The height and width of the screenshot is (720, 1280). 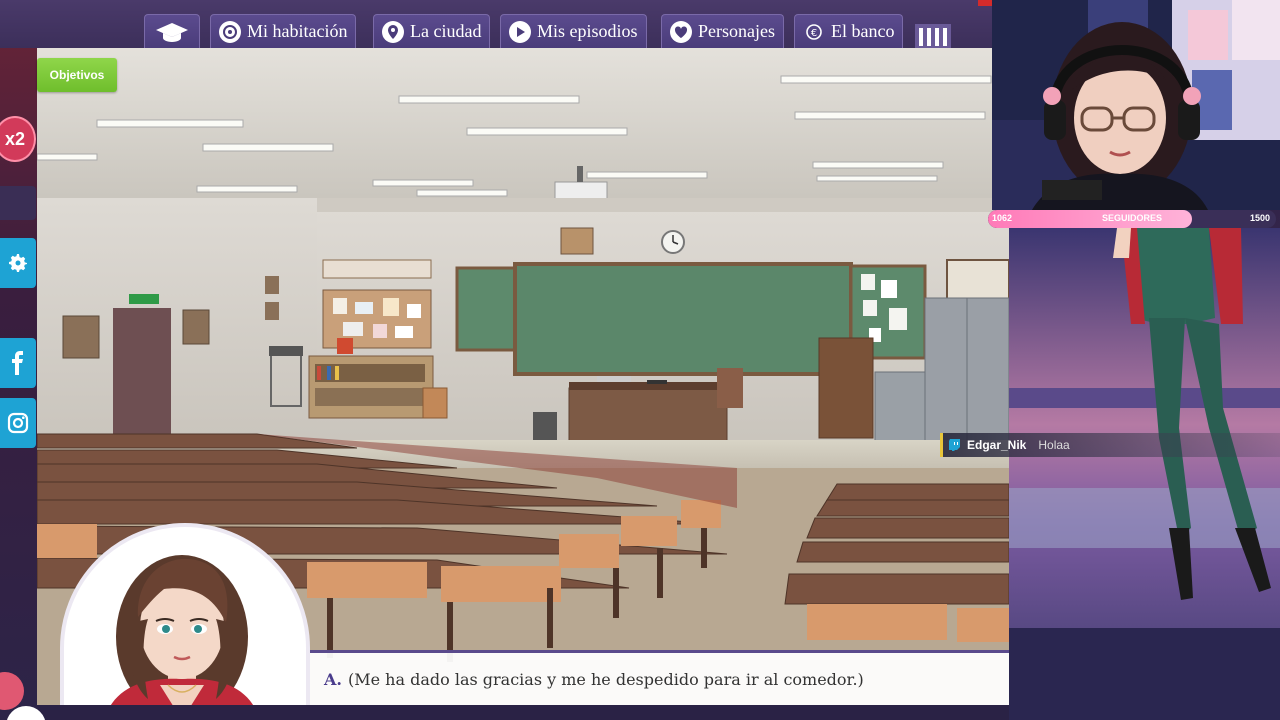 What do you see at coordinates (230, 31) in the screenshot?
I see `room-icon` at bounding box center [230, 31].